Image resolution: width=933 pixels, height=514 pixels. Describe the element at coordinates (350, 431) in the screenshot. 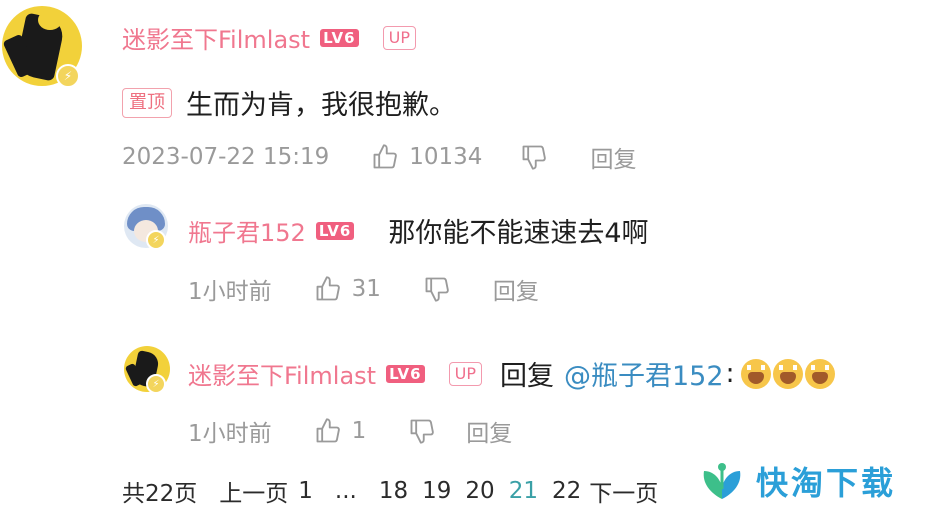

I see `reply-2-meta: 1小时前 1 回复` at that location.